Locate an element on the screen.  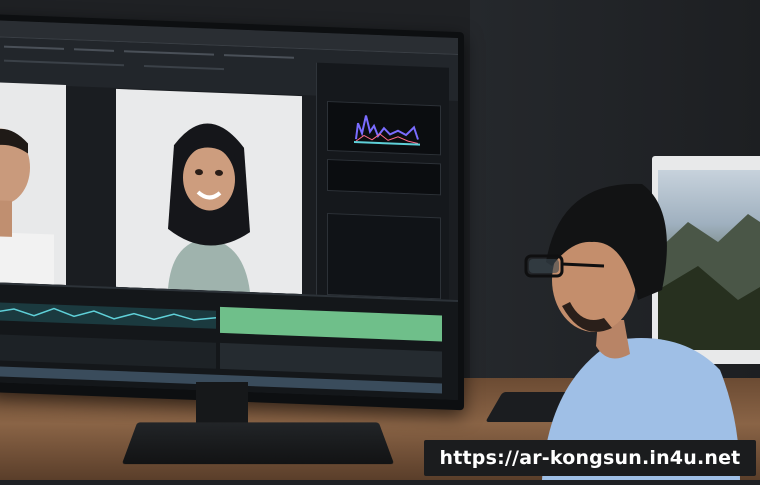
watermark-url: https://ar-kongsun.in4u.net is located at coordinates (590, 458).